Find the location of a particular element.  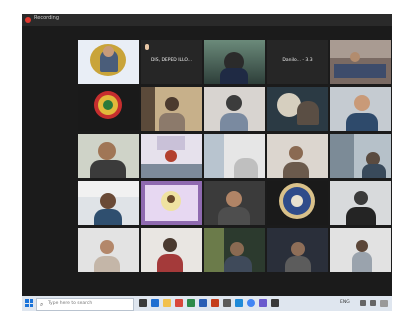

file-explorer-icon is located at coordinates (167, 303).